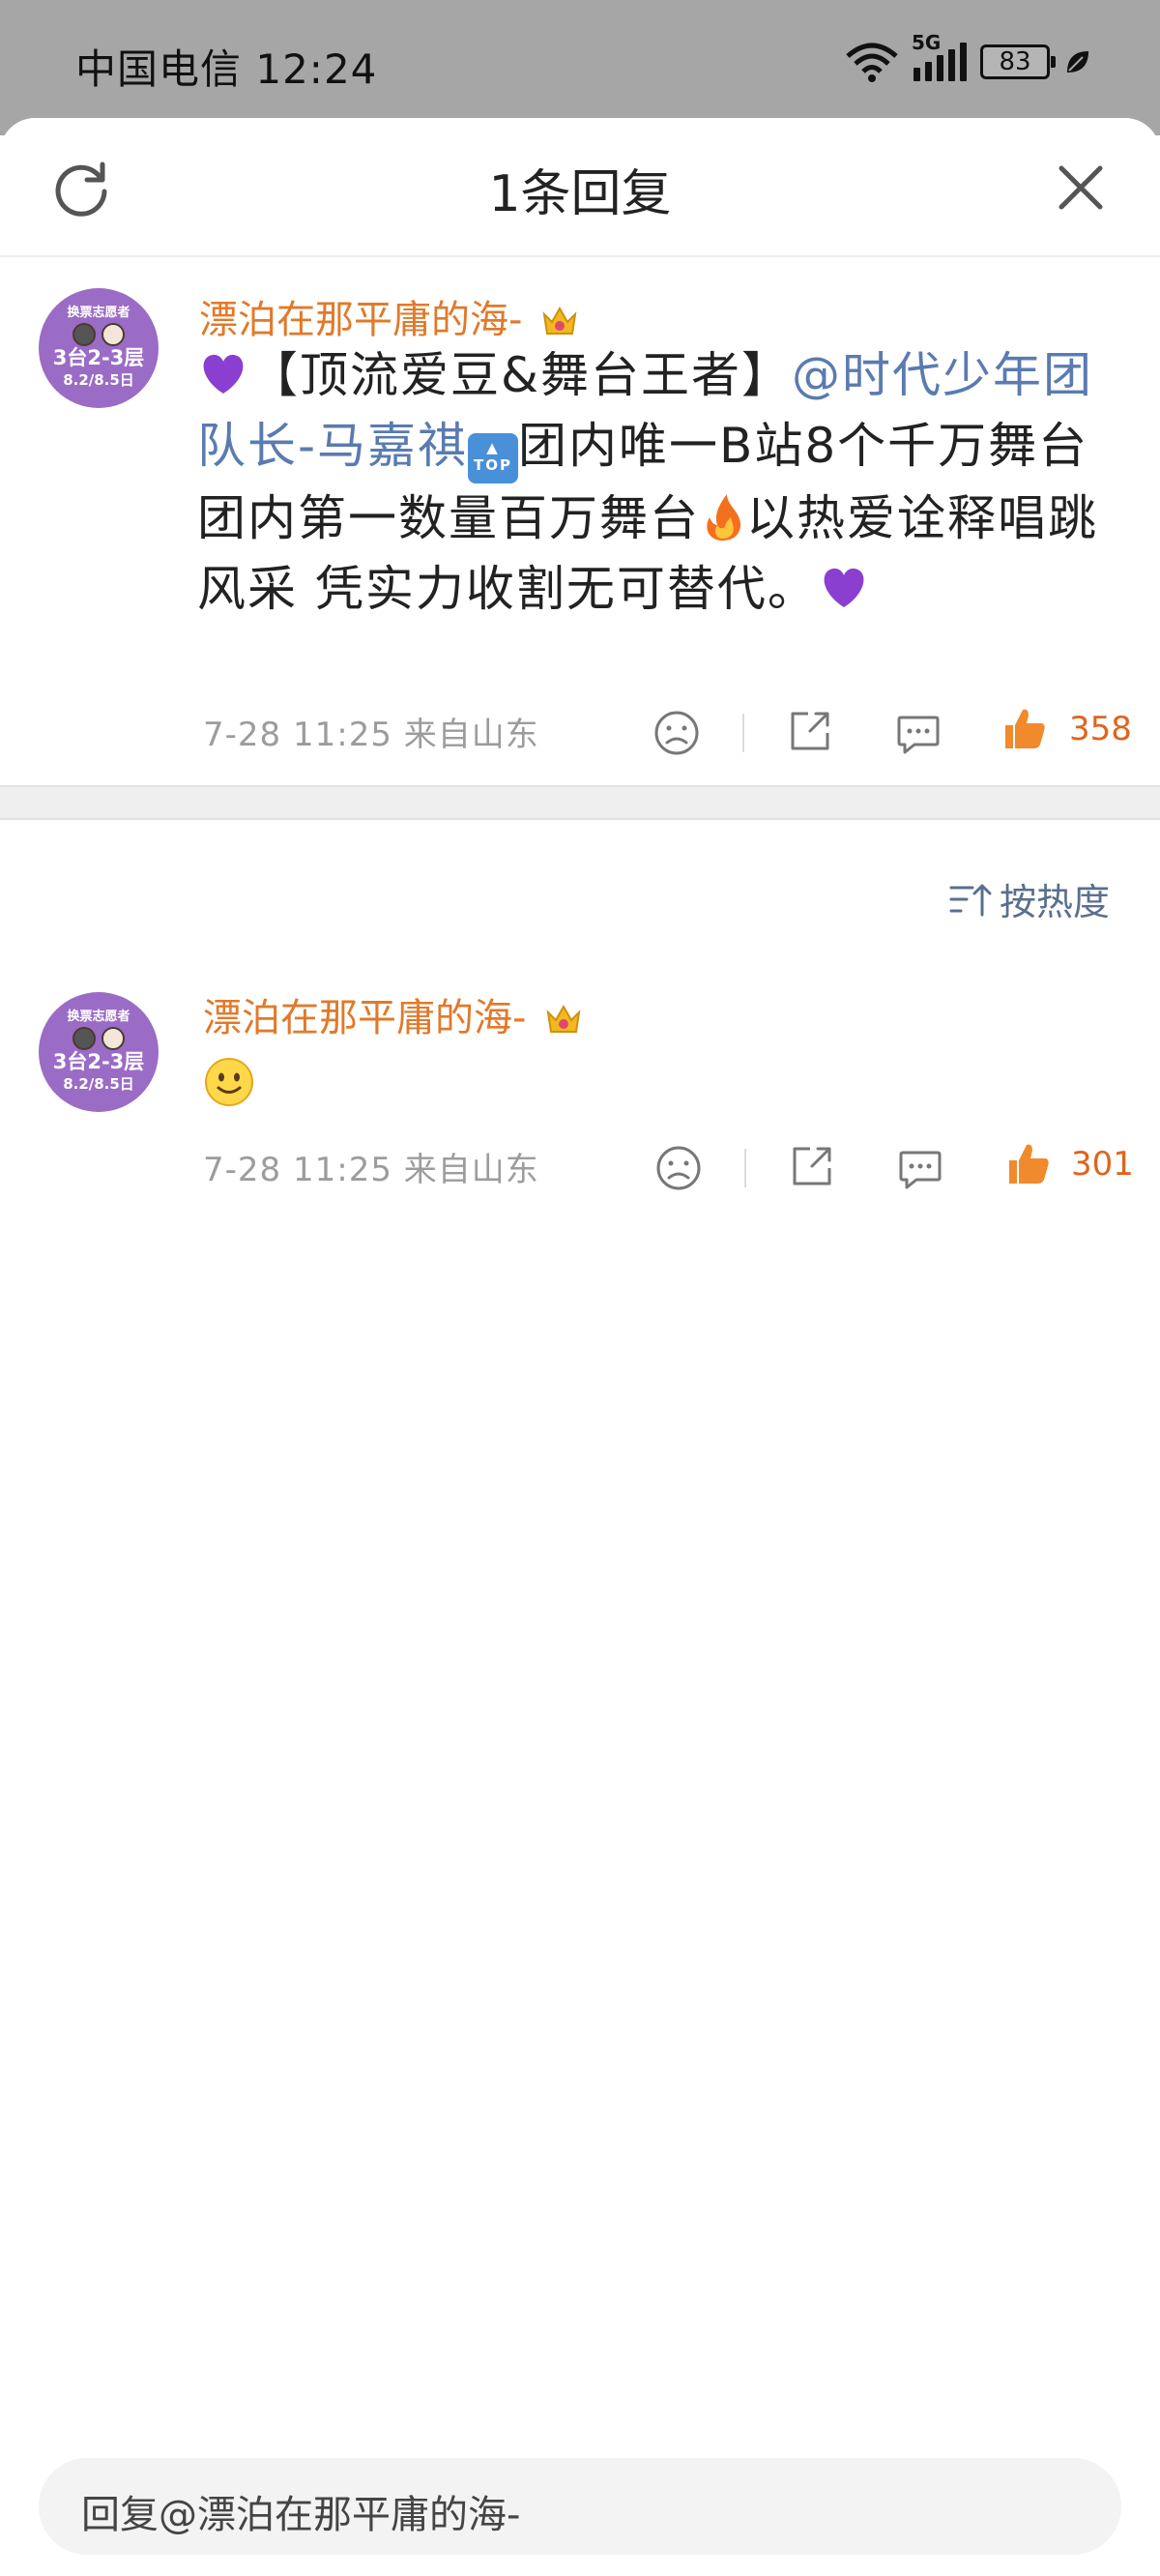 Image resolution: width=1160 pixels, height=2576 pixels. What do you see at coordinates (940, 56) in the screenshot?
I see `signal-icon: 5G` at bounding box center [940, 56].